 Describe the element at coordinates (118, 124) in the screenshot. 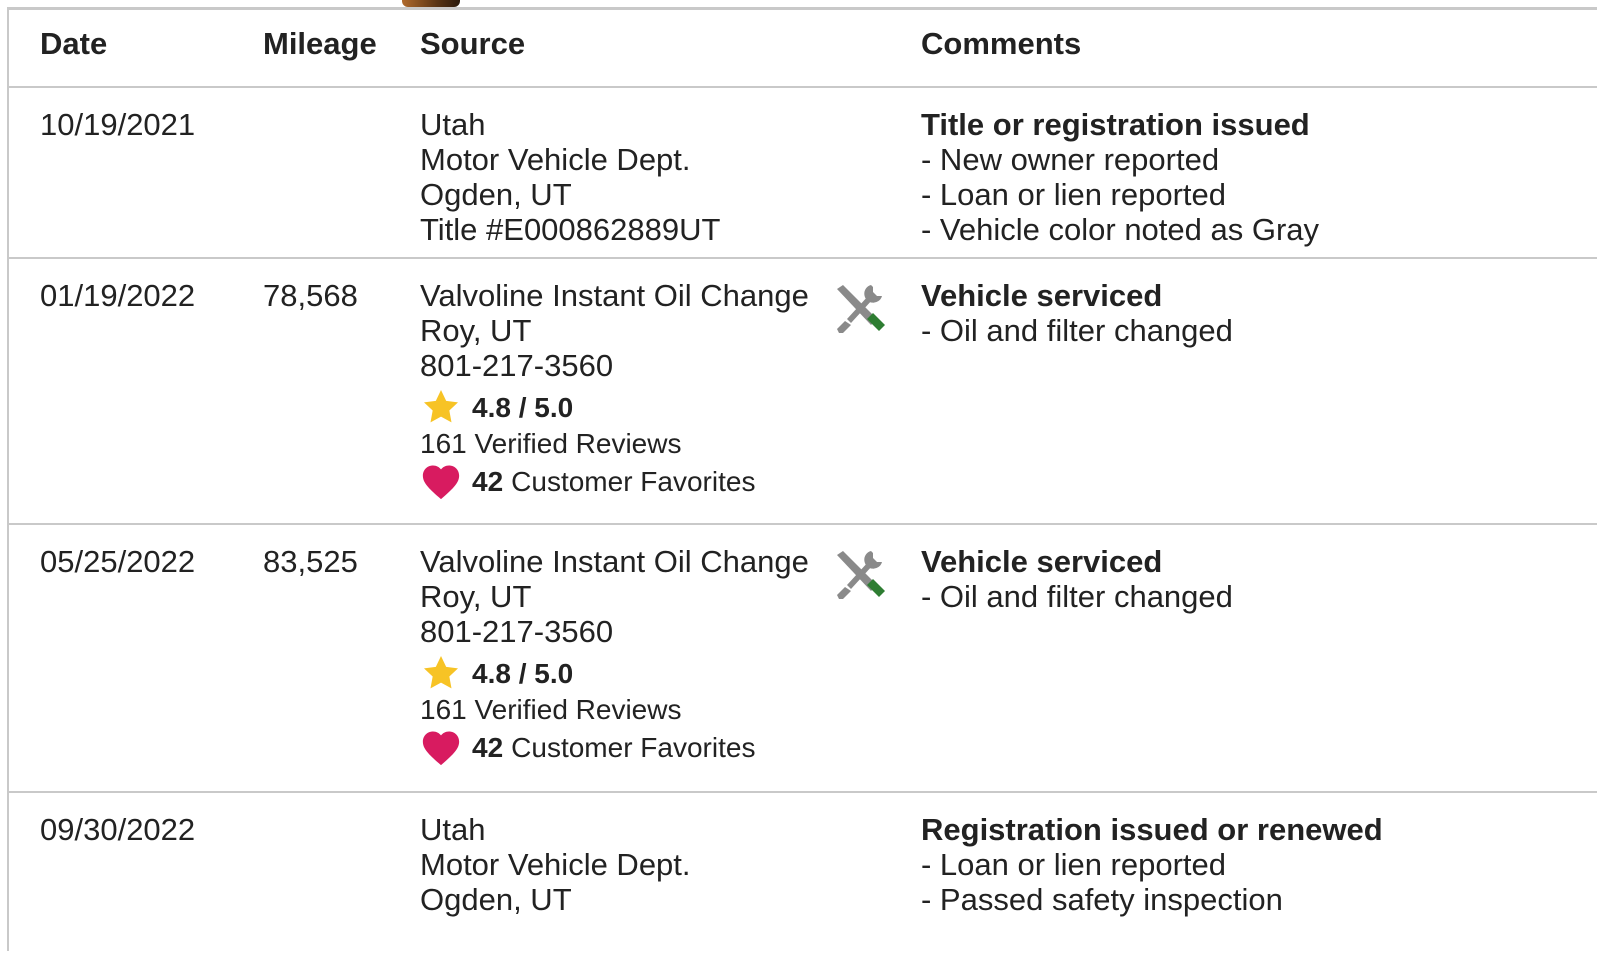

I see `record-date: 10/19/2021` at that location.